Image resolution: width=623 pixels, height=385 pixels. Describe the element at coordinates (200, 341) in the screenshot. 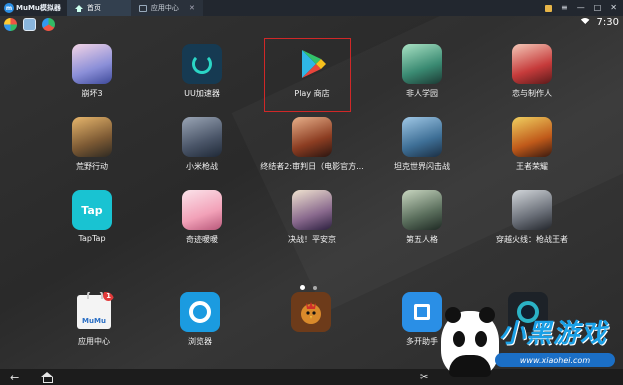

I see `app-label: 浏览器` at that location.